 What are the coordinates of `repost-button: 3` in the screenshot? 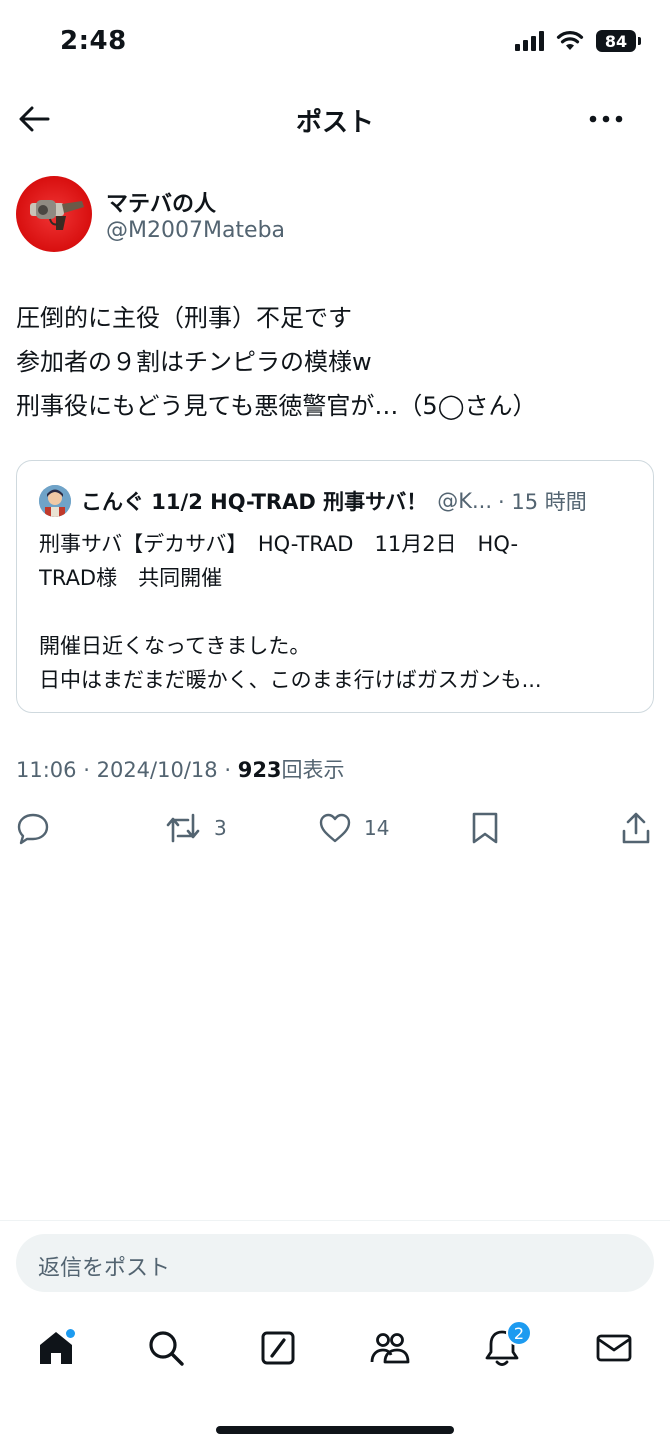 It's located at (195, 828).